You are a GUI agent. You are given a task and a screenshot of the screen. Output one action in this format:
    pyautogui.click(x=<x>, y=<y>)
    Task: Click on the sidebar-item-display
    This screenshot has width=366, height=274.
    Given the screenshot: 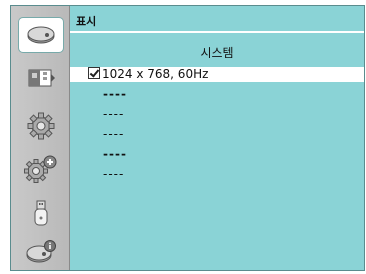 What is the action you would take?
    pyautogui.click(x=41, y=35)
    